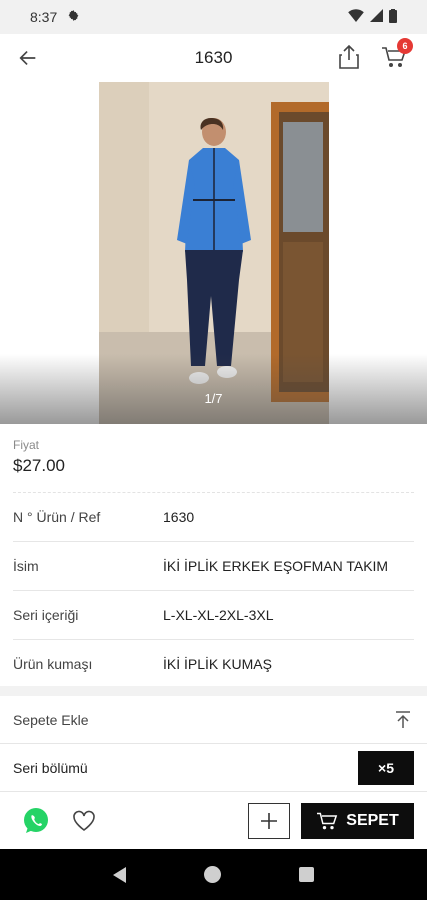  I want to click on share-icon, so click(349, 56).